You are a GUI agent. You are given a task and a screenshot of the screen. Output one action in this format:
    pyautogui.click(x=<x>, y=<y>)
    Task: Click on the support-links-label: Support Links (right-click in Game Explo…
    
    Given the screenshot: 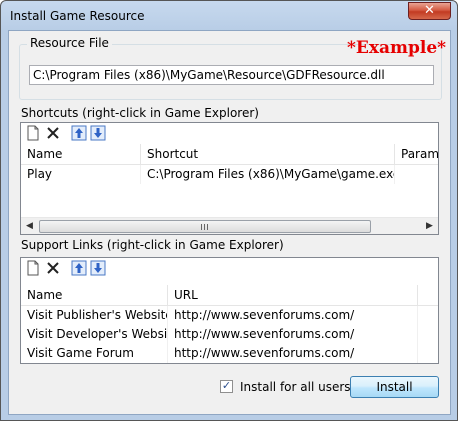 What is the action you would take?
    pyautogui.click(x=152, y=245)
    